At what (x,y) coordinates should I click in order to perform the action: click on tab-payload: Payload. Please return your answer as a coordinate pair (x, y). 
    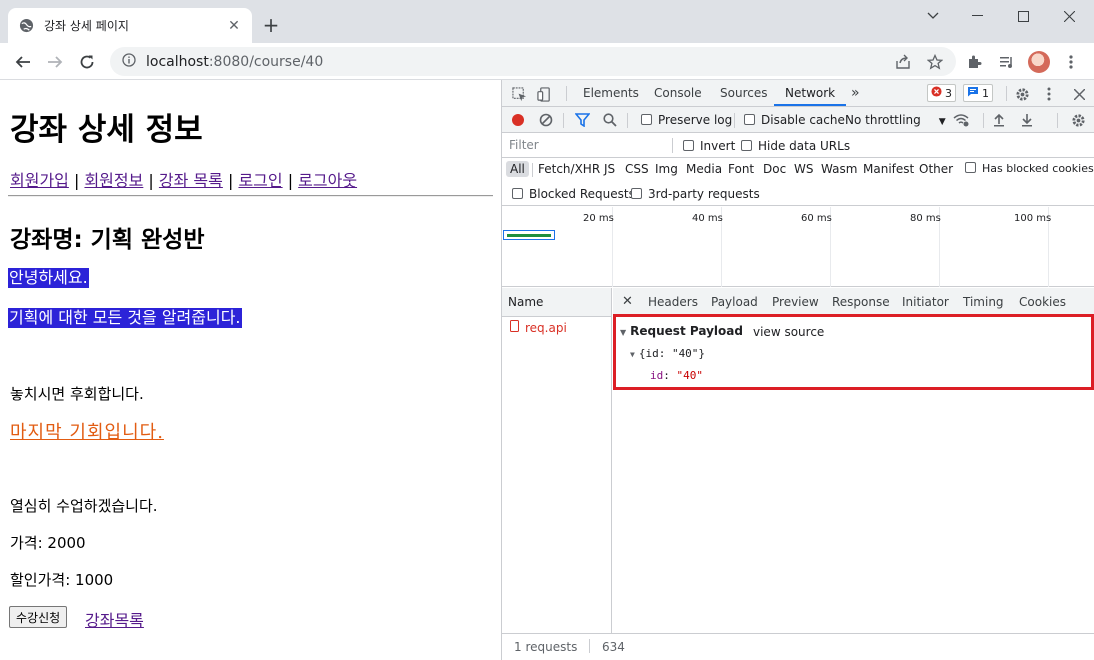
    Looking at the image, I should click on (734, 302).